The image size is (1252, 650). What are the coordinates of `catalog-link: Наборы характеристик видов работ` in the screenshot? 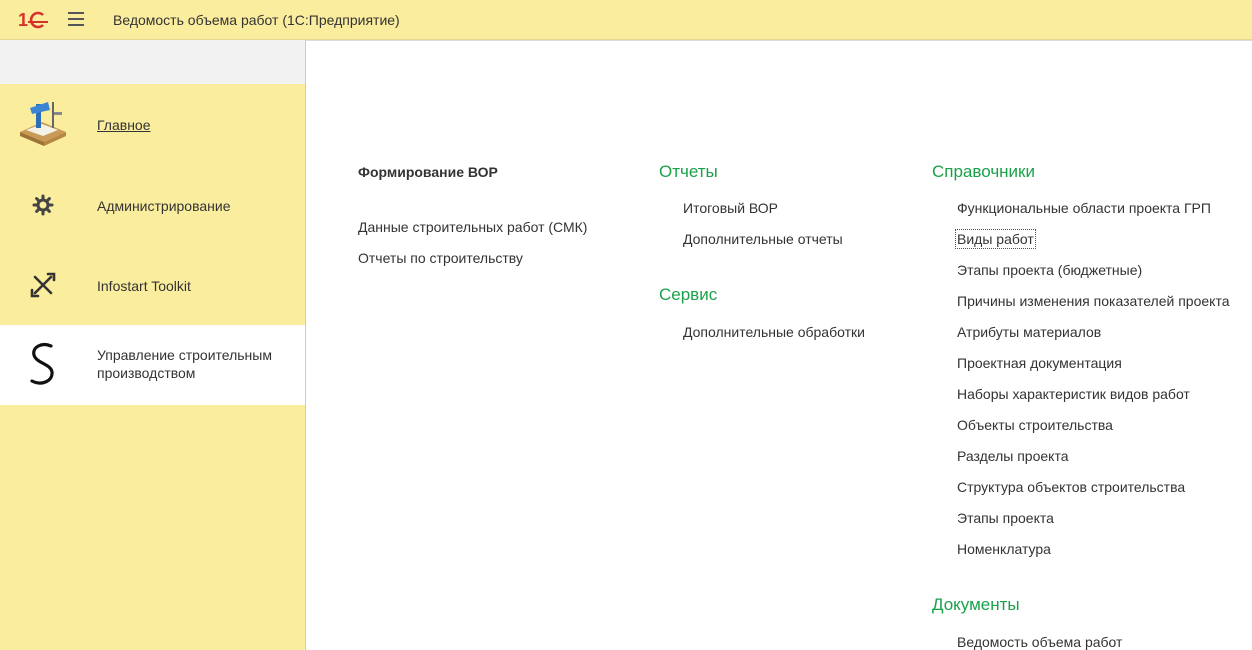 It's located at (1073, 394).